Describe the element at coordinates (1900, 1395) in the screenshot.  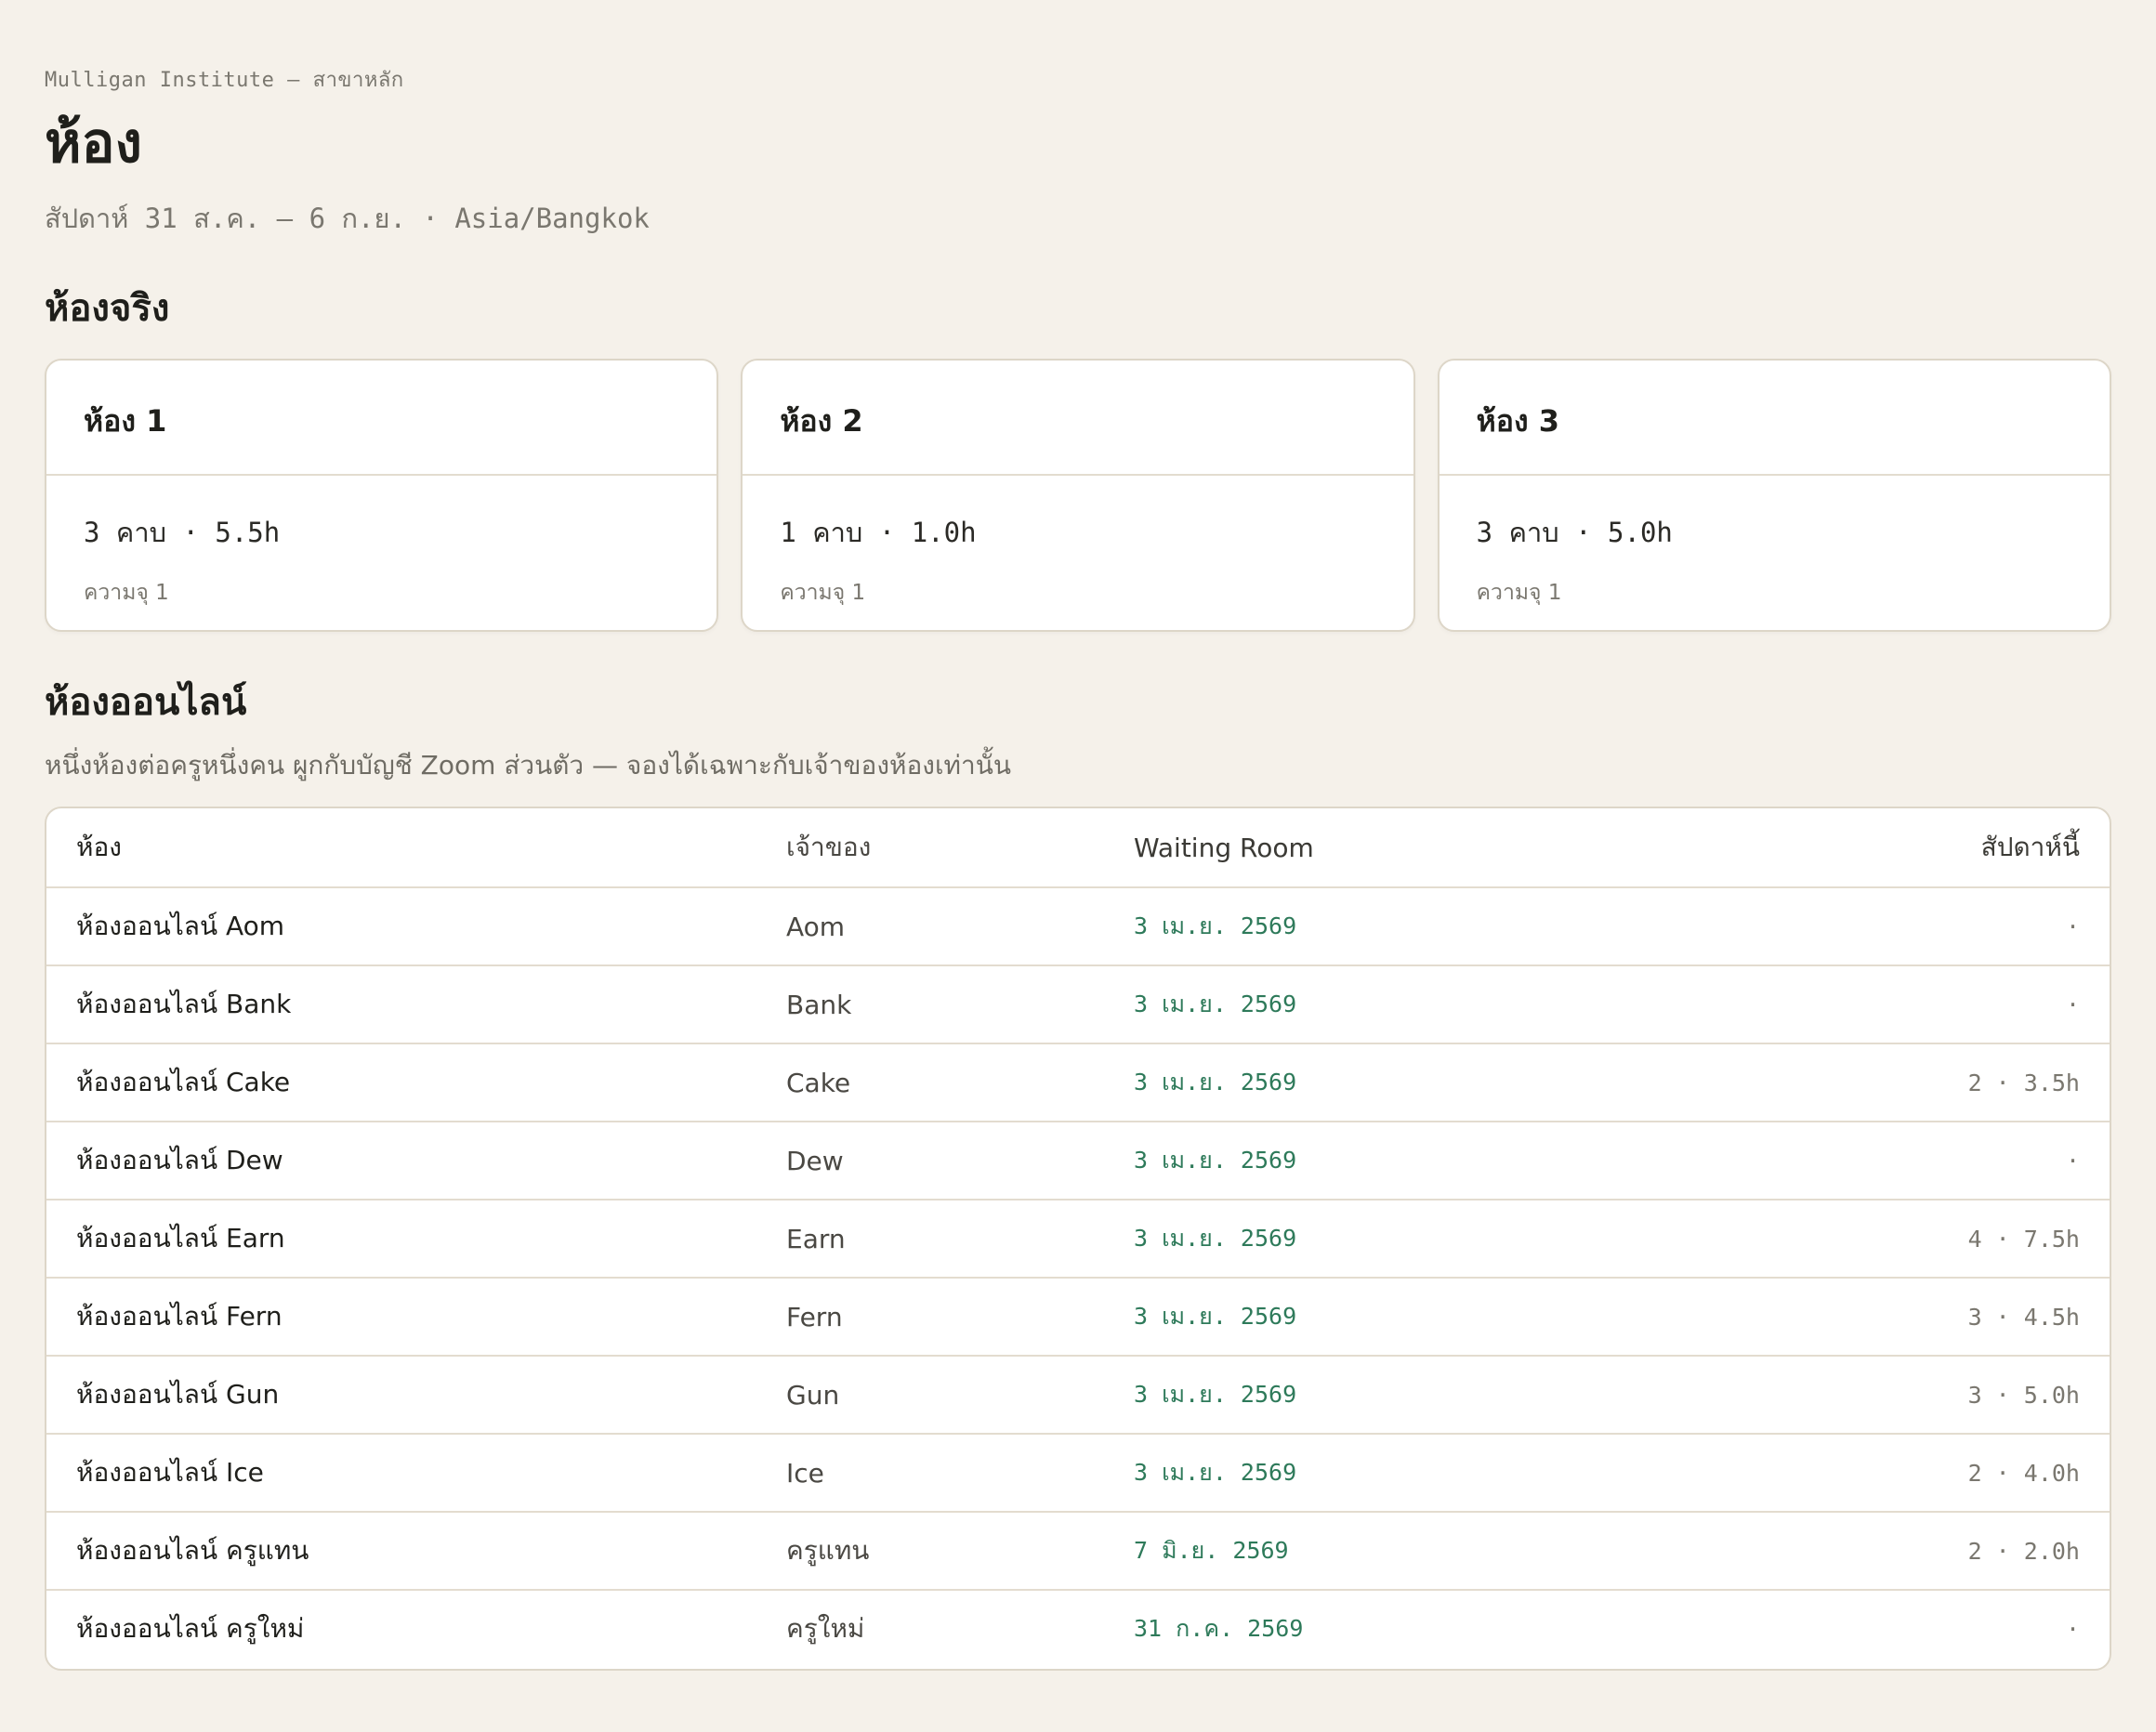
I see `this-week-cell: 3 · 5.0h` at that location.